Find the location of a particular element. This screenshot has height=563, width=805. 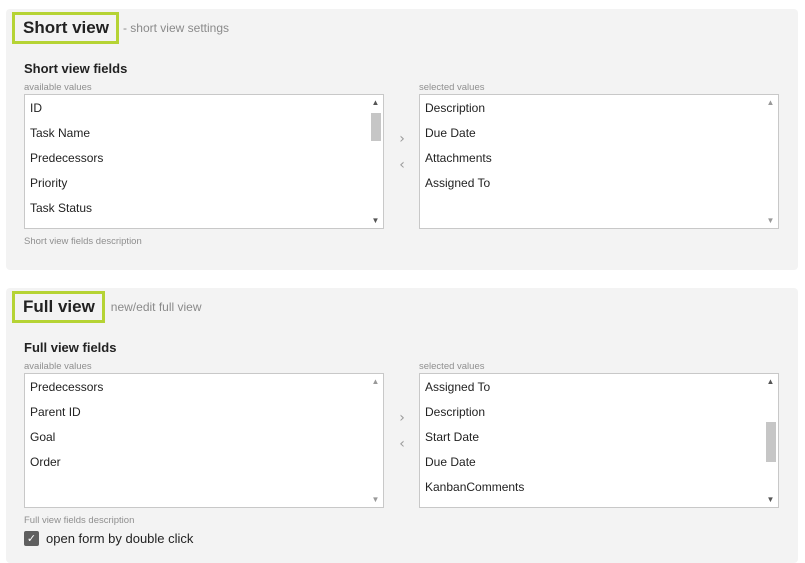

short-selected-scrollbar: ▲ ▼ is located at coordinates (770, 161).